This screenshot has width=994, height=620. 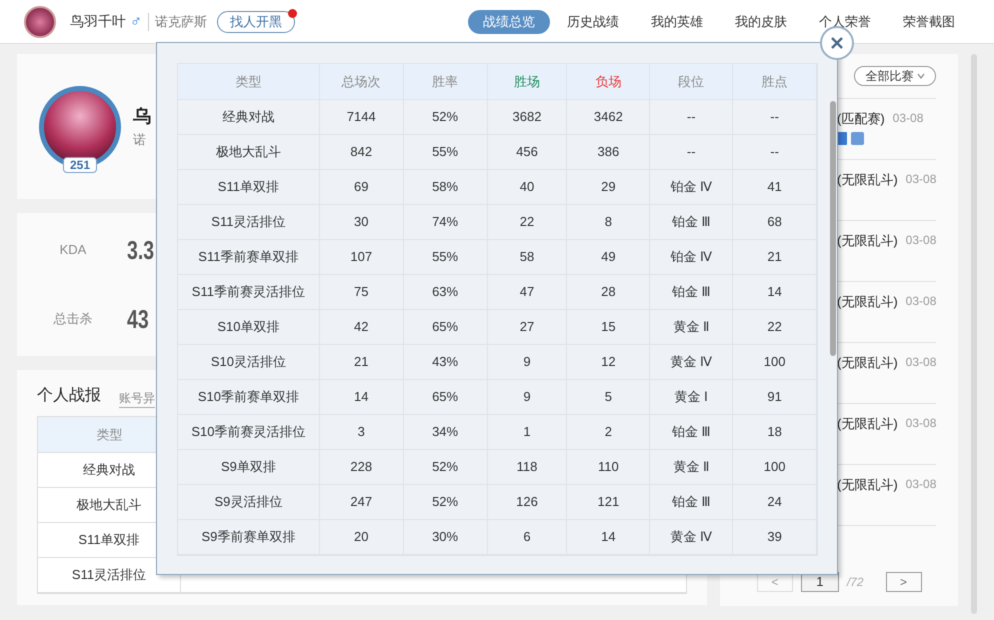 I want to click on table-cell: S10单双排, so click(x=249, y=327).